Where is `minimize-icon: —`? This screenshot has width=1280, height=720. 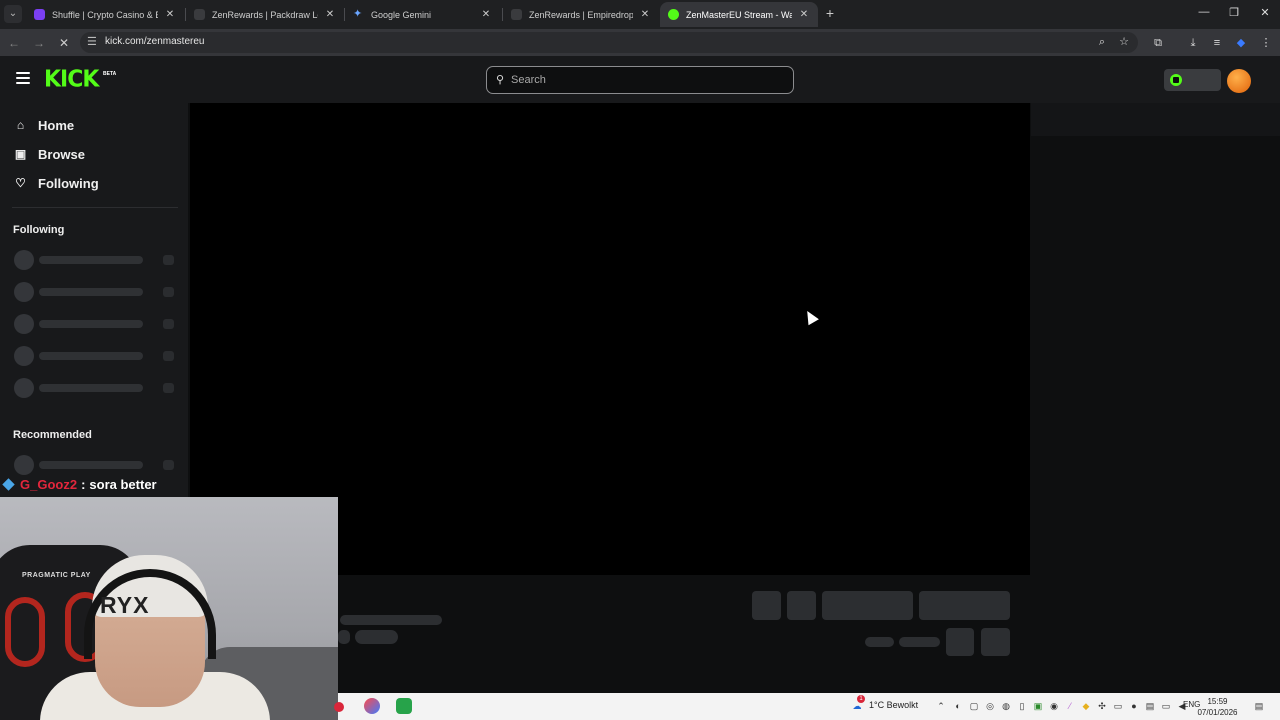 minimize-icon: — is located at coordinates (1204, 12).